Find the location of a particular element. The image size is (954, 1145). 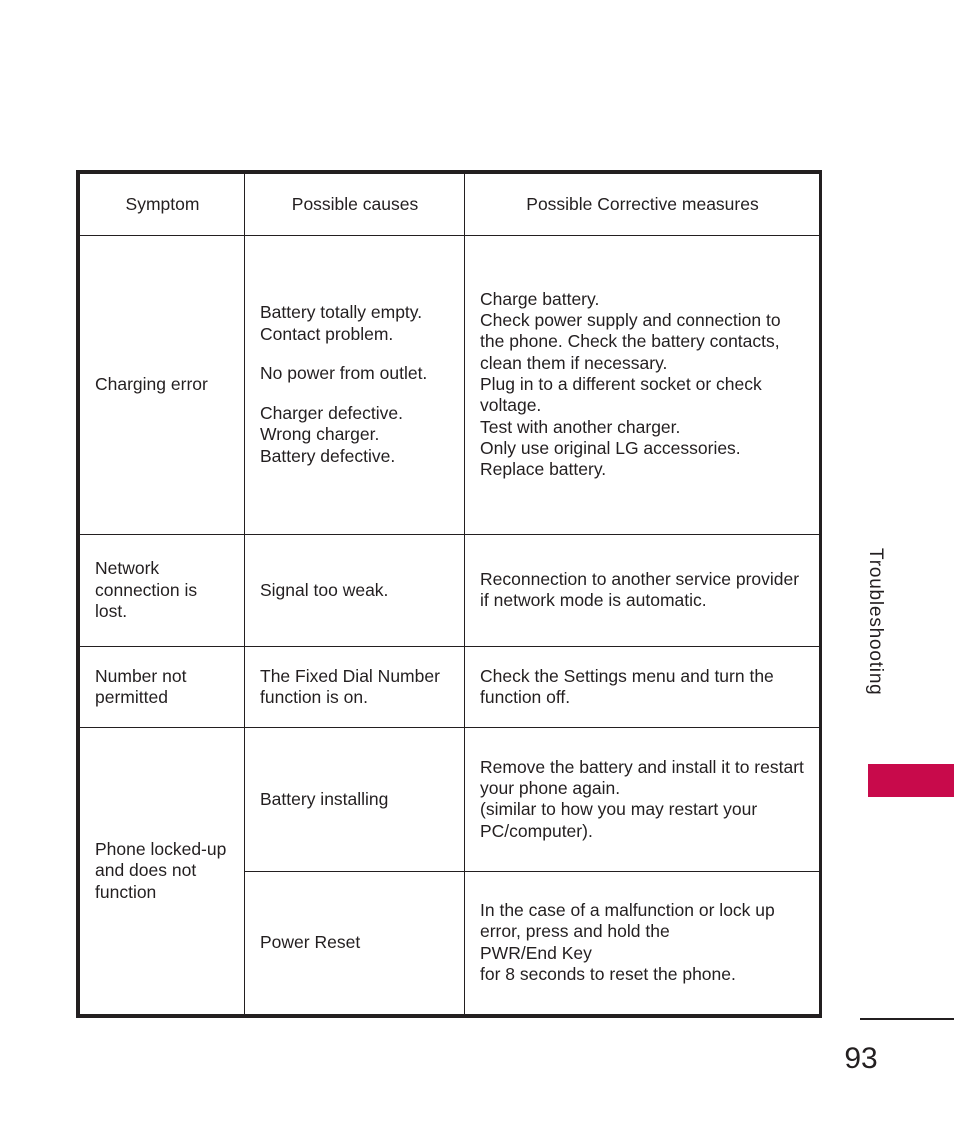

cell-causes-number-not-permitted: The Fixed Dial Number function is on. is located at coordinates (354, 687).